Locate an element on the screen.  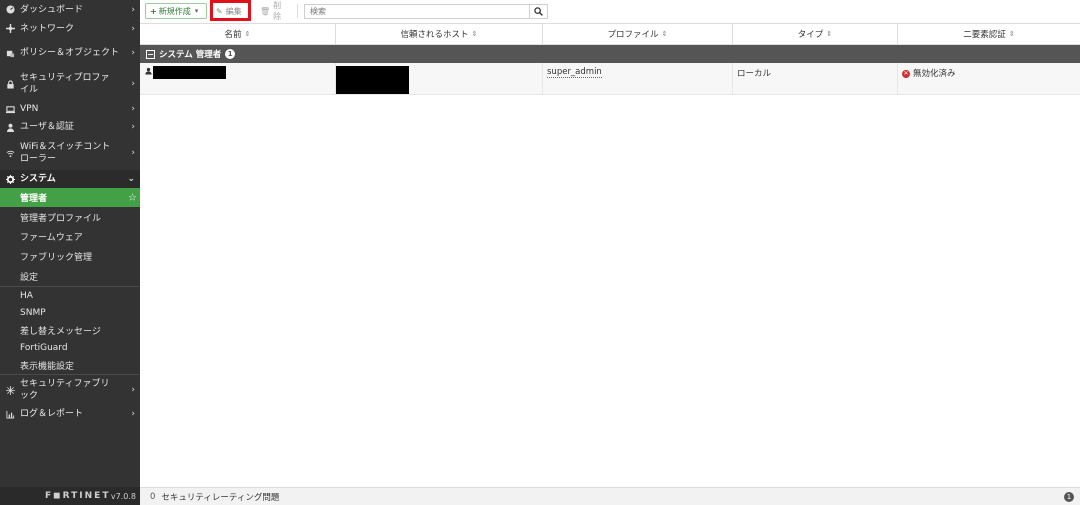
two-factor-value: 無効化済み is located at coordinates (934, 74).